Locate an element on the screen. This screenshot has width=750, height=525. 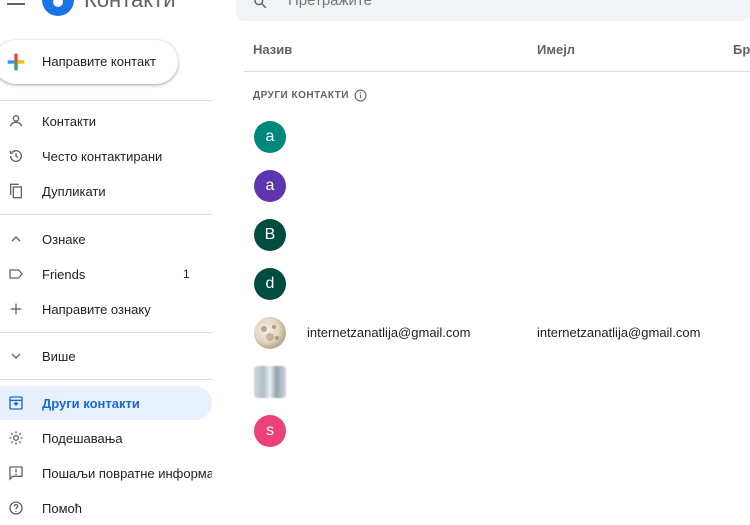
sidebar-item-contacts: Контакти is located at coordinates (106, 121).